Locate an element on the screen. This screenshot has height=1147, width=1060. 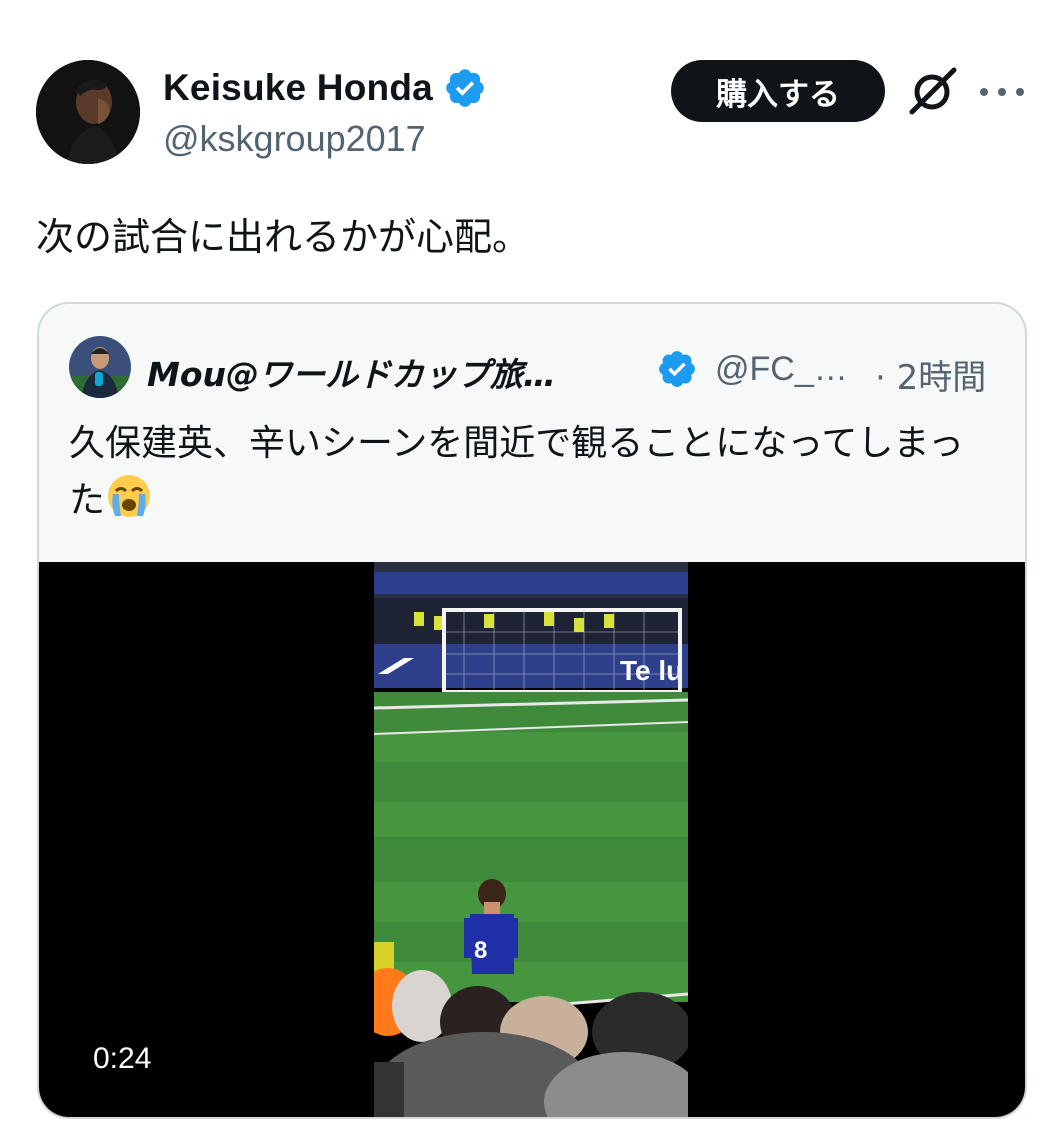
verified-badge-icon is located at coordinates (465, 88).